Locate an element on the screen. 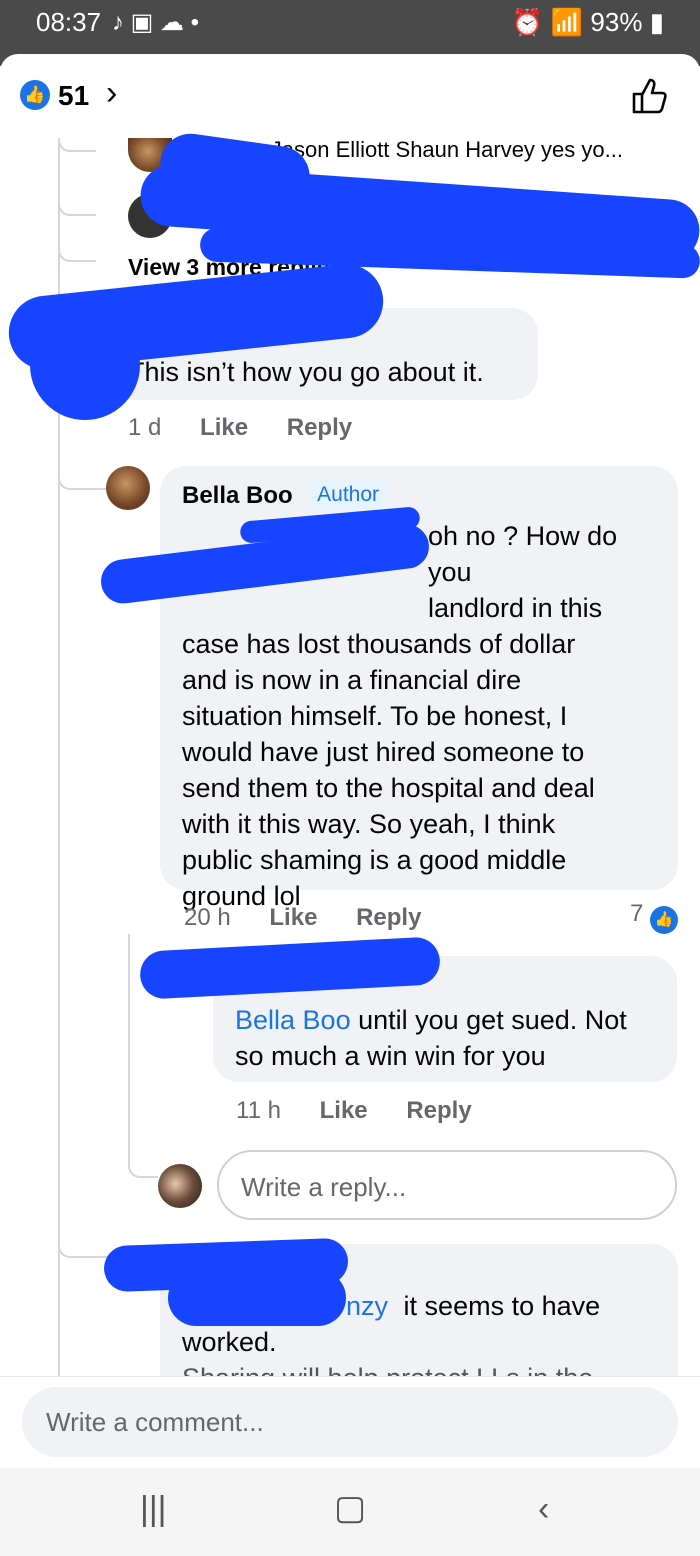 Image resolution: width=700 pixels, height=1556 pixels. comment-age: 20 h is located at coordinates (207, 917).